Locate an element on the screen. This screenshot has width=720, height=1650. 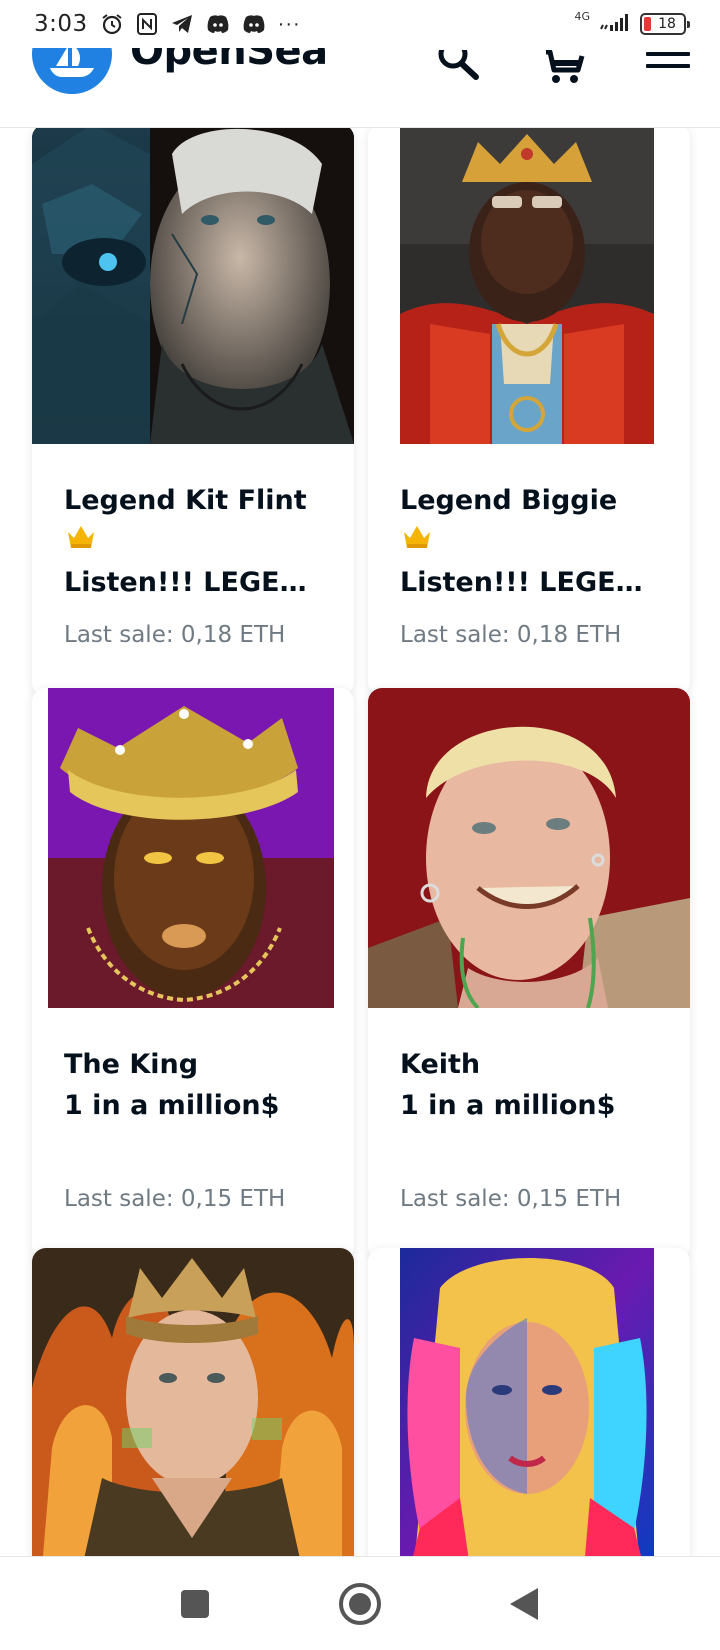
status-time: 3:03 is located at coordinates (61, 24).